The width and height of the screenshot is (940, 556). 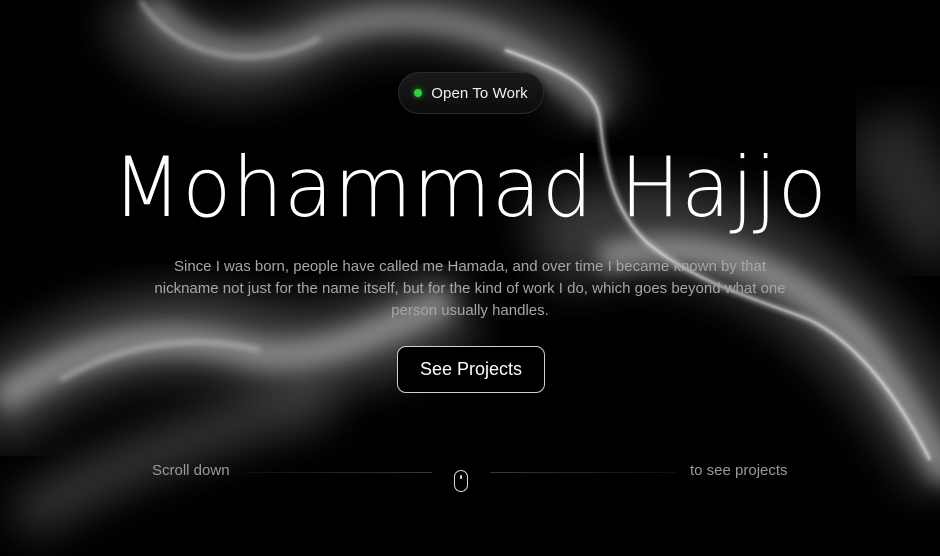 What do you see at coordinates (191, 470) in the screenshot?
I see `scroll-hint-left-text: Scroll down` at bounding box center [191, 470].